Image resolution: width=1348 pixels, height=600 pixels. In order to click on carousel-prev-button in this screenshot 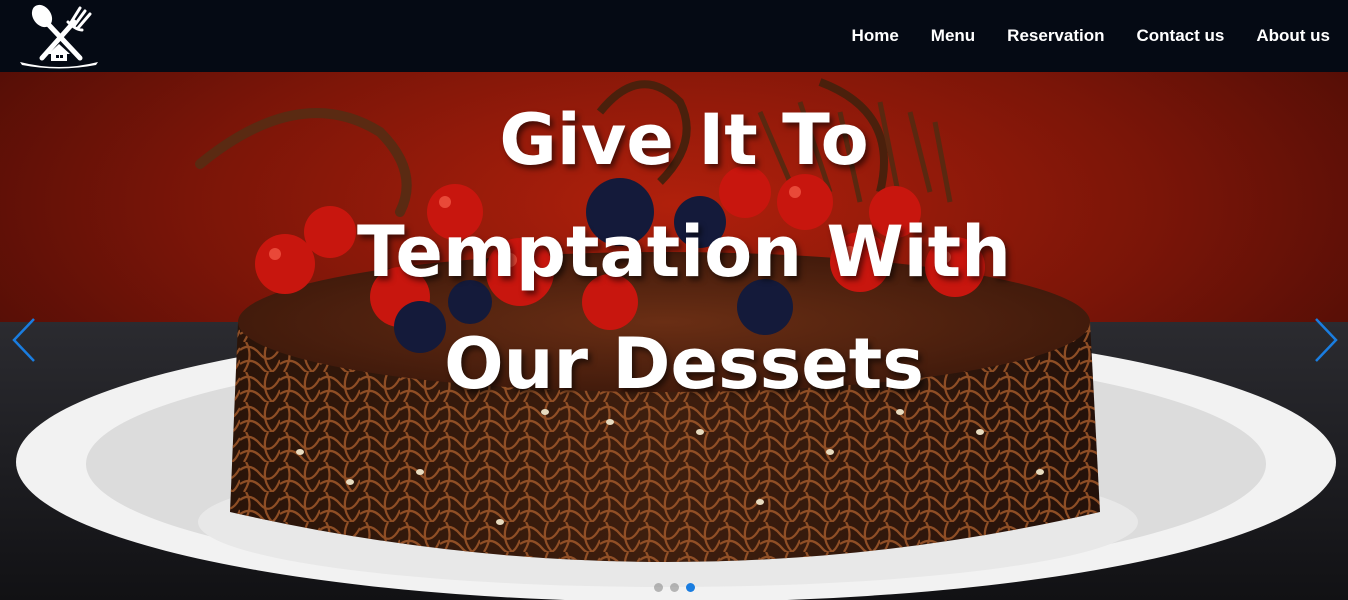, I will do `click(24, 340)`.